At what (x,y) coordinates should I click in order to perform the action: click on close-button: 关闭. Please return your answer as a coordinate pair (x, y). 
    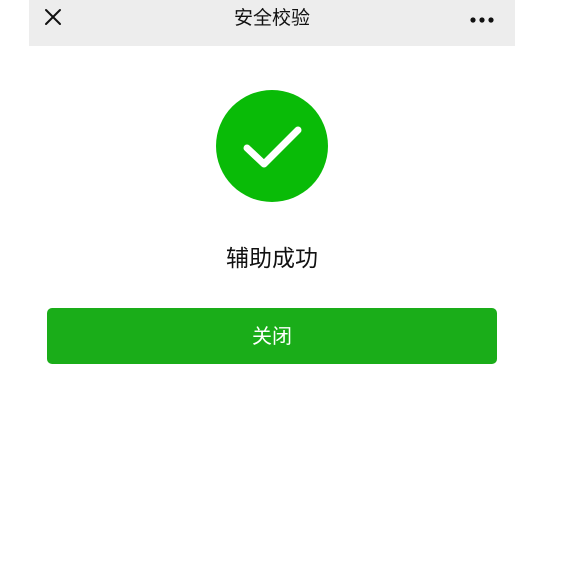
    Looking at the image, I should click on (272, 336).